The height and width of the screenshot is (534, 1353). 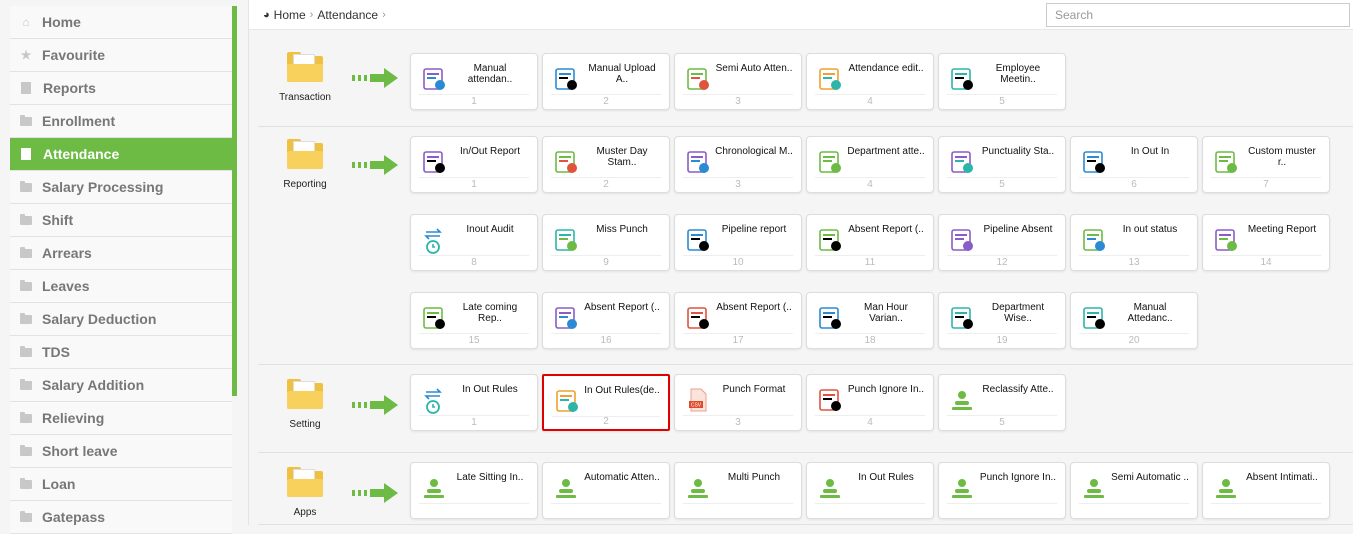 I want to click on tile-automatic-atten: Automatic Atten.., so click(x=606, y=490).